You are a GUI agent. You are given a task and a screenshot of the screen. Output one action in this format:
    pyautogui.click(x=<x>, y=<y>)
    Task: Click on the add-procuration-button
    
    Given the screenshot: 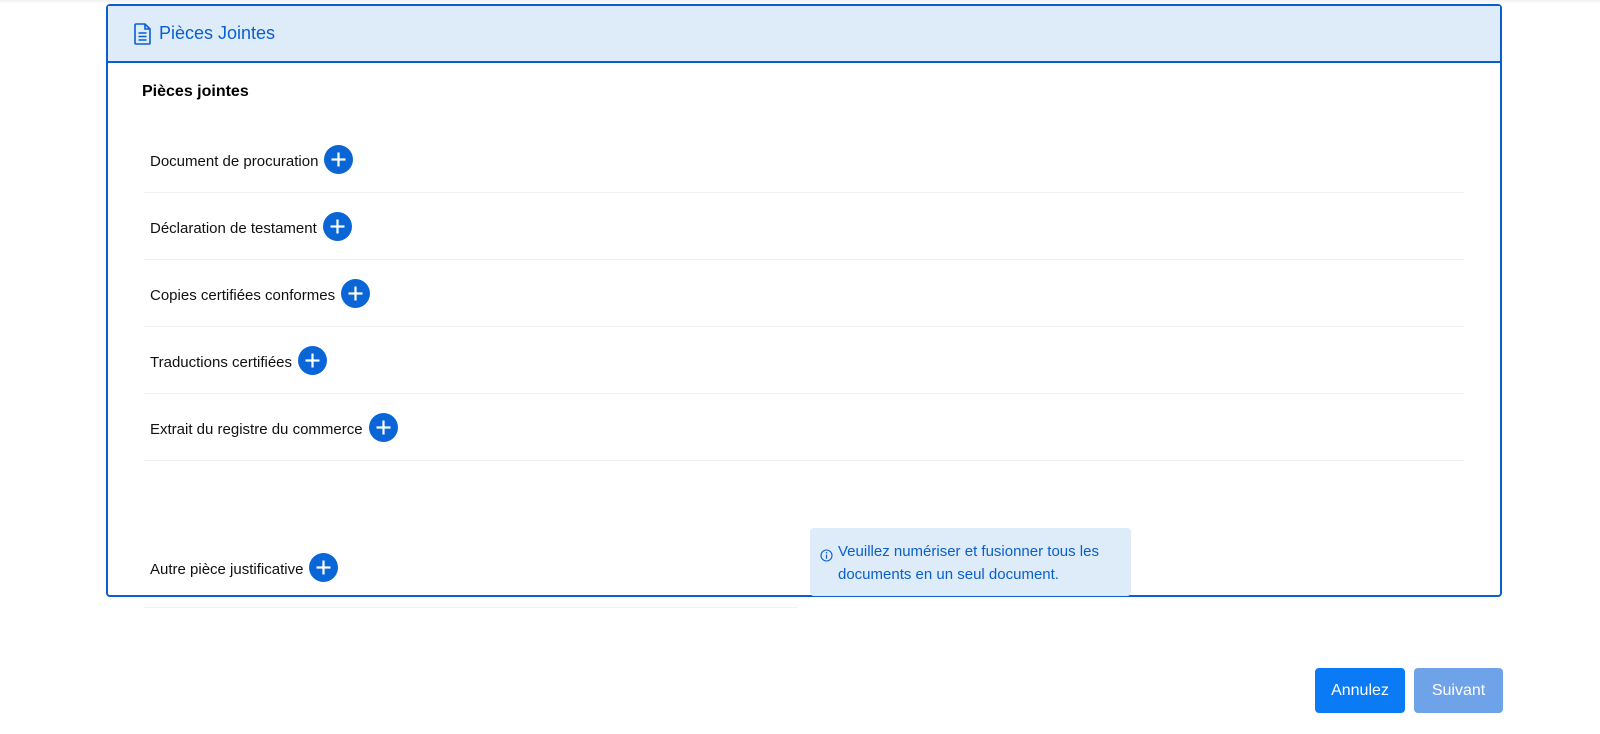 What is the action you would take?
    pyautogui.click(x=339, y=159)
    